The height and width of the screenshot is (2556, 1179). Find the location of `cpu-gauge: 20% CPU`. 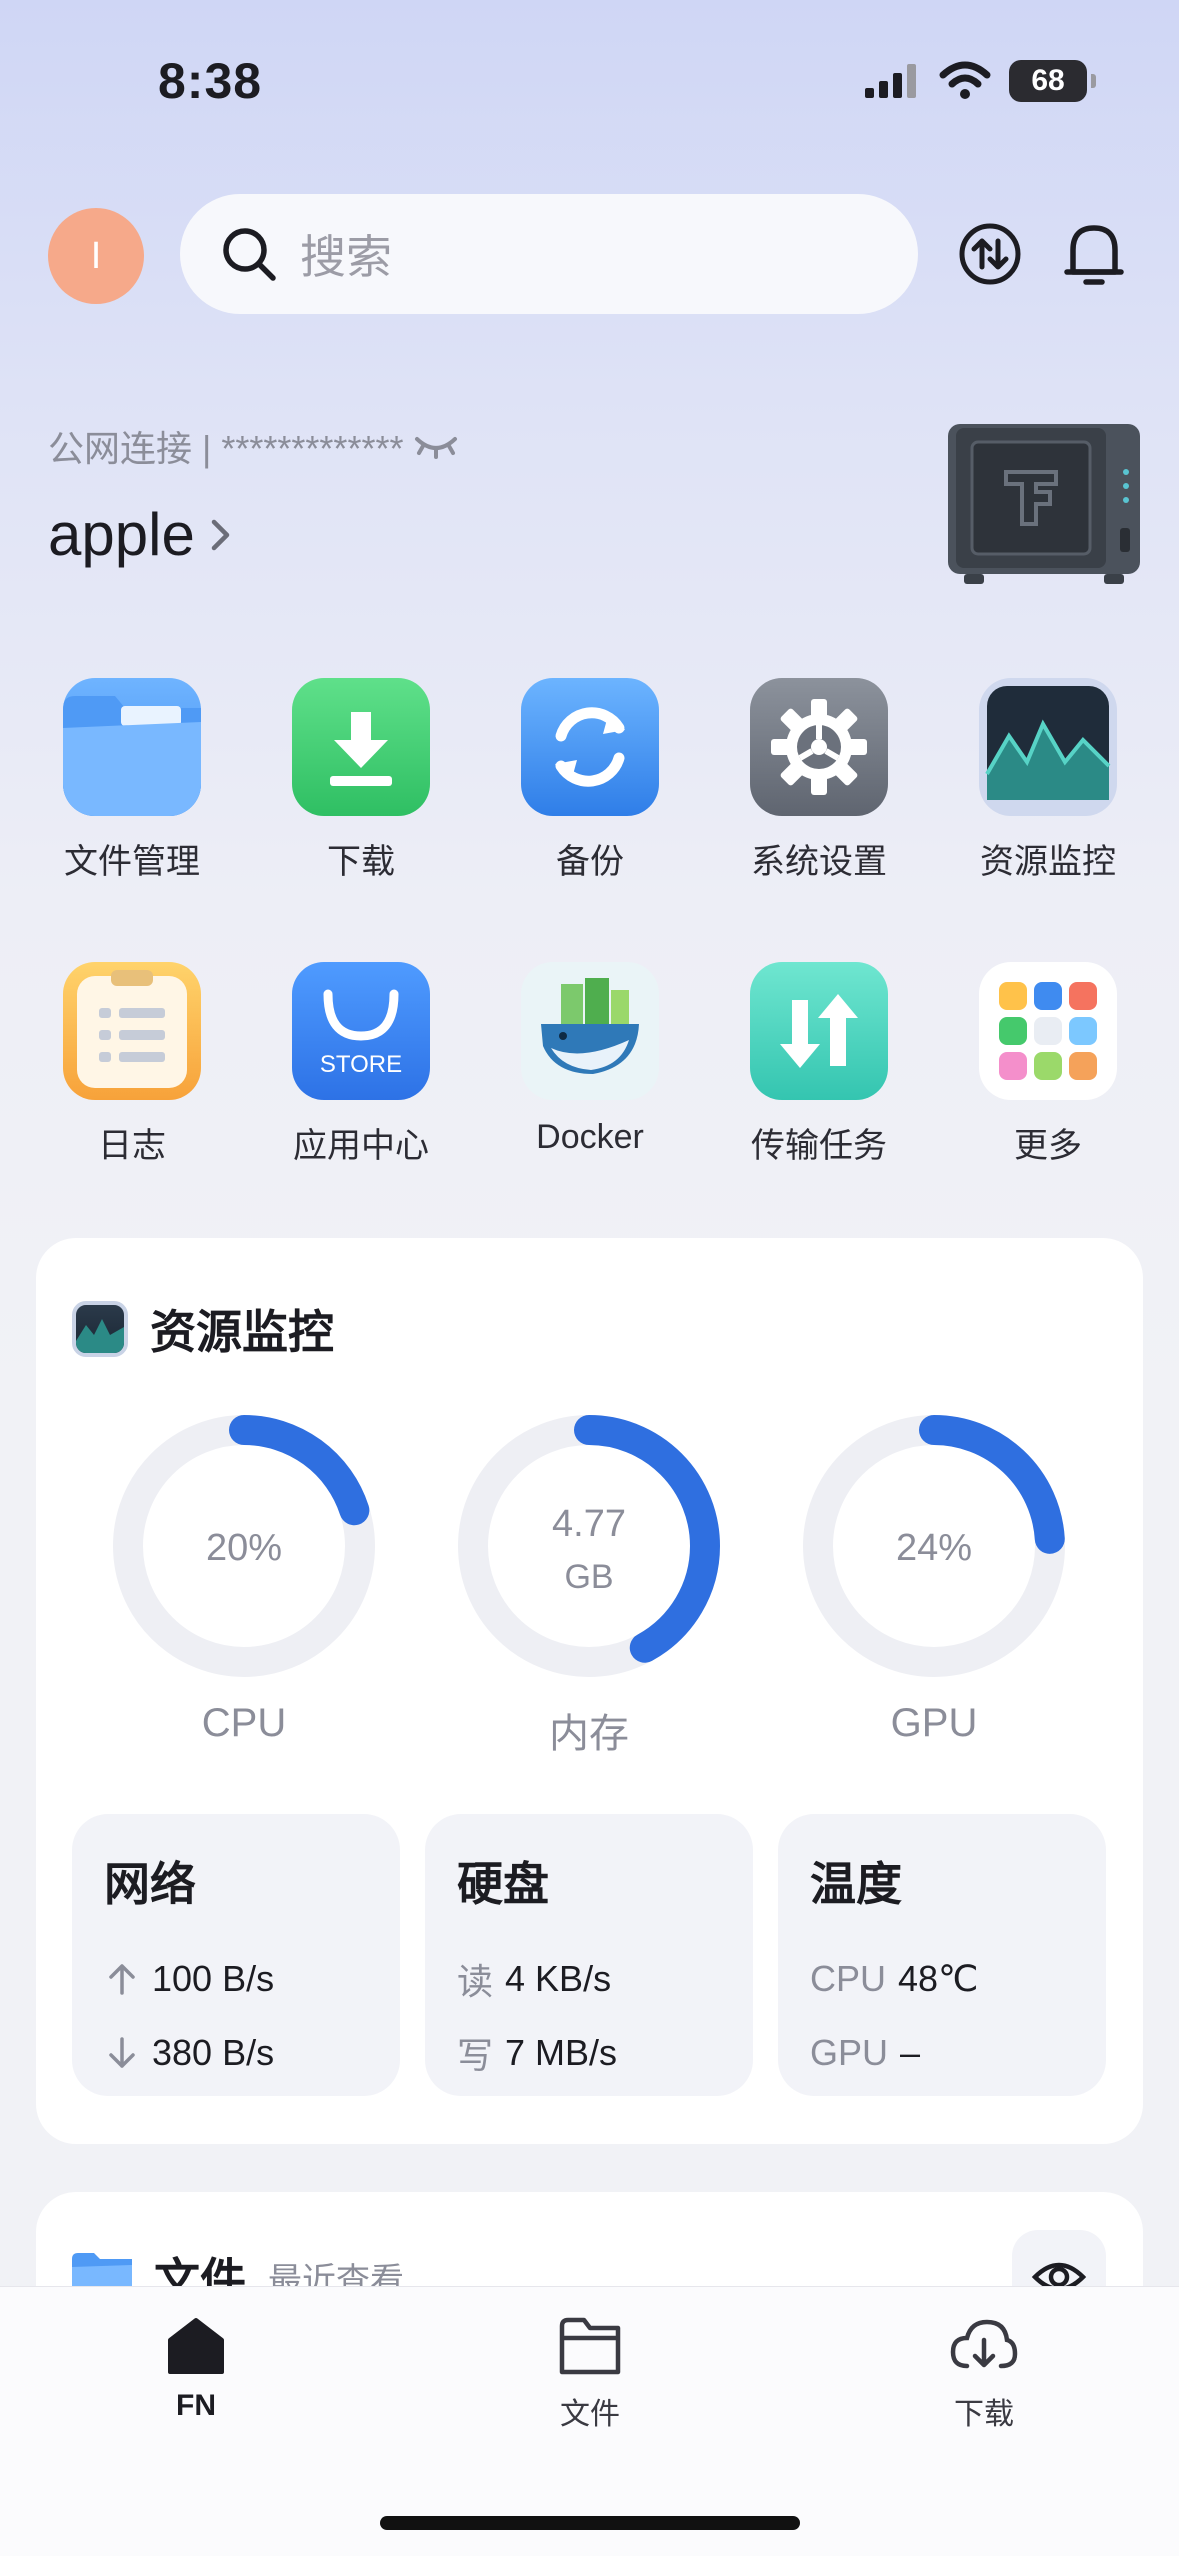

cpu-gauge: 20% CPU is located at coordinates (244, 1578).